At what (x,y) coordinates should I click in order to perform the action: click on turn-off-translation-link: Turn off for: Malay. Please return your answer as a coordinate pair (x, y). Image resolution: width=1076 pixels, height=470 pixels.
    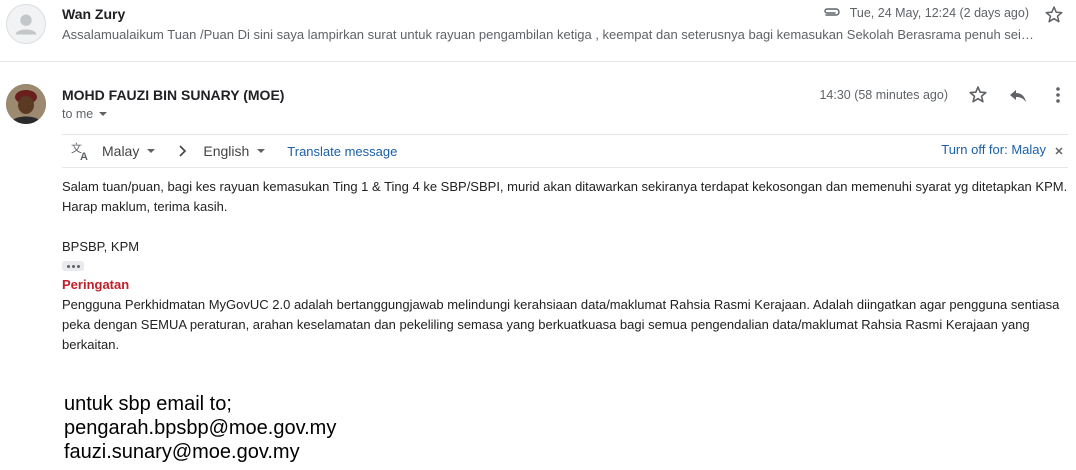
    Looking at the image, I should click on (993, 149).